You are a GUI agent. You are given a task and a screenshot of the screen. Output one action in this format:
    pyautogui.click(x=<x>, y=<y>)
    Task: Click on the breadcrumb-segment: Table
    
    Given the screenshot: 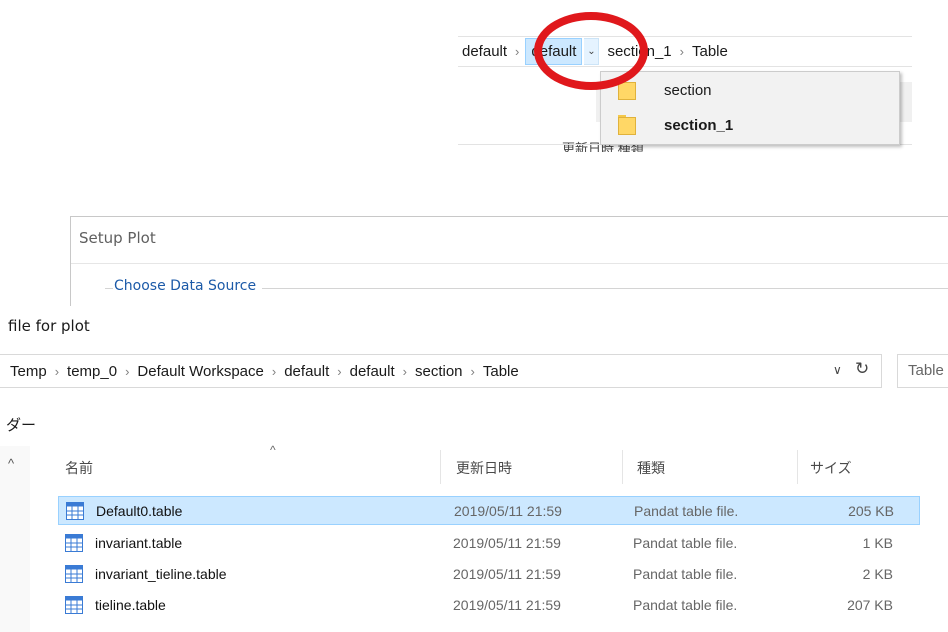 What is the action you would take?
    pyautogui.click(x=710, y=51)
    